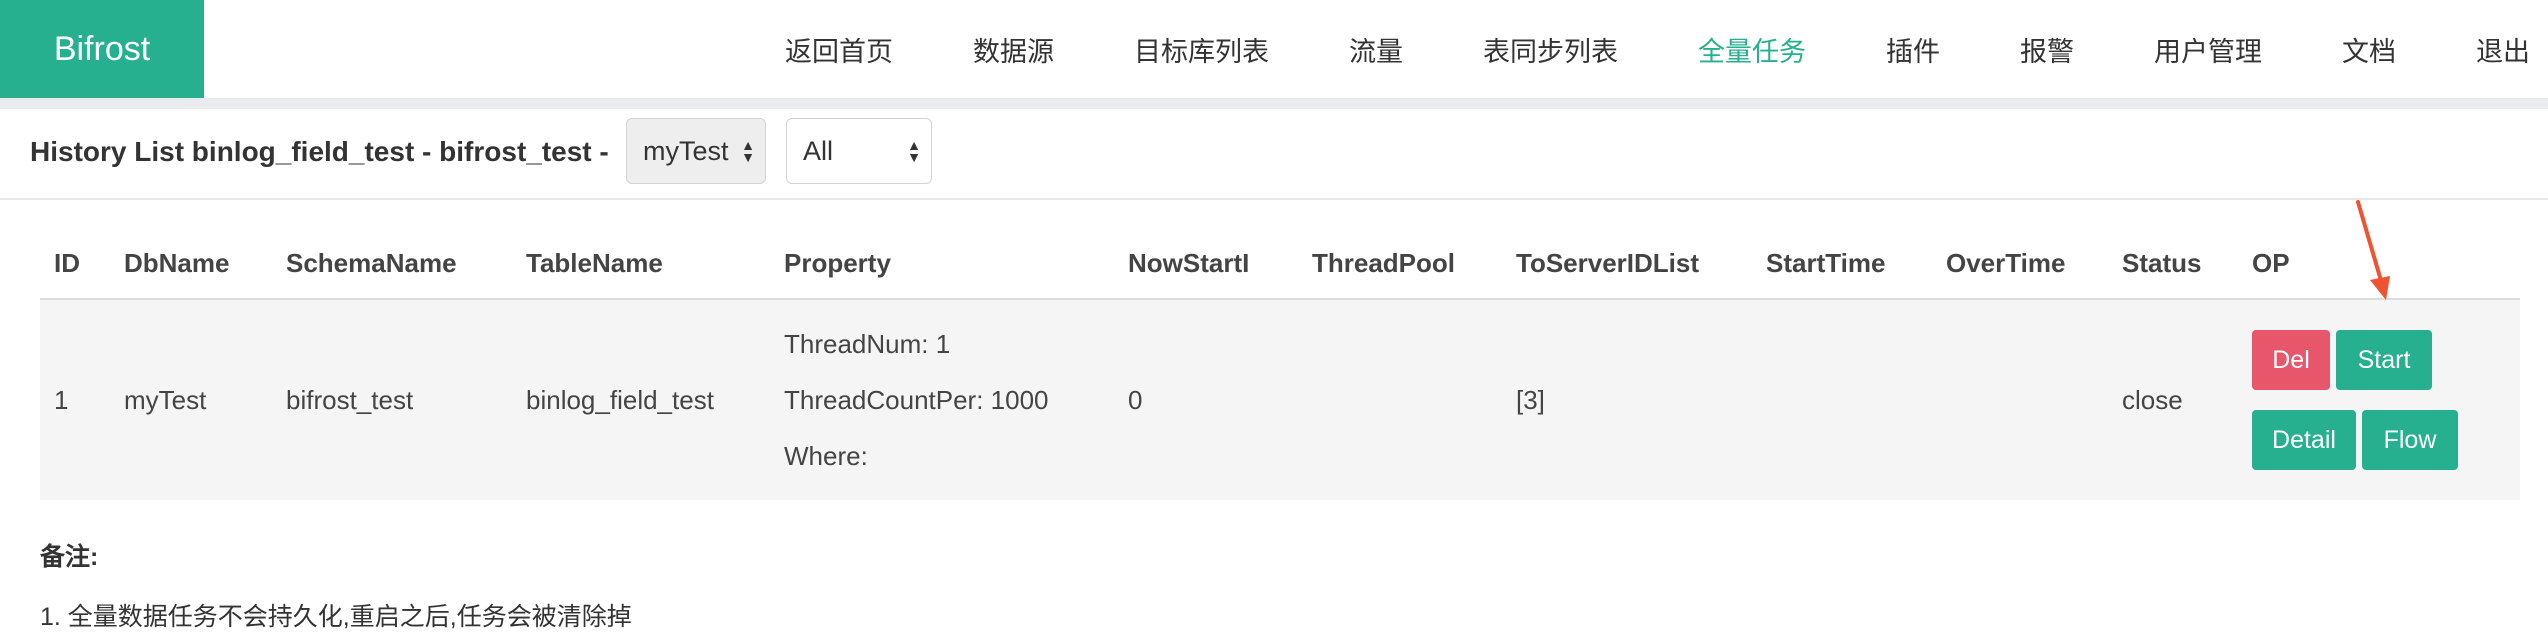 The image size is (2548, 636). I want to click on col-overtime: OverTime, so click(2020, 264).